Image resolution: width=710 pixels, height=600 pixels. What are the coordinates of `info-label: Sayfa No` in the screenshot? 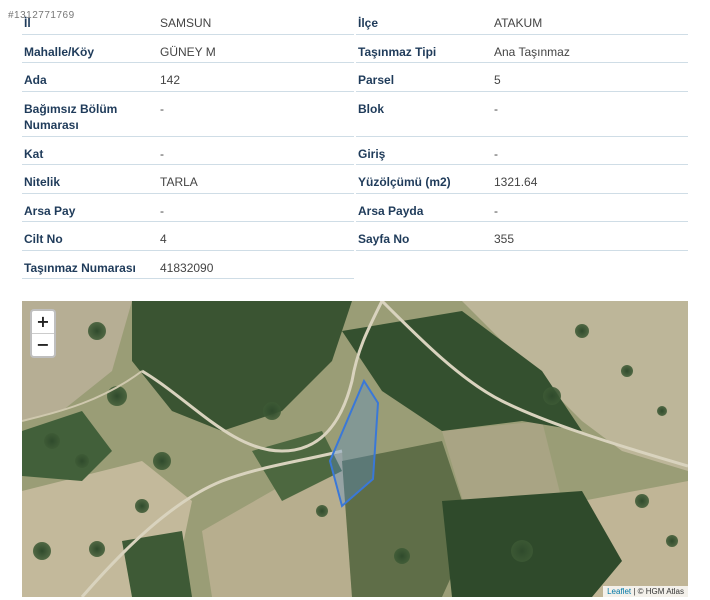 It's located at (384, 239).